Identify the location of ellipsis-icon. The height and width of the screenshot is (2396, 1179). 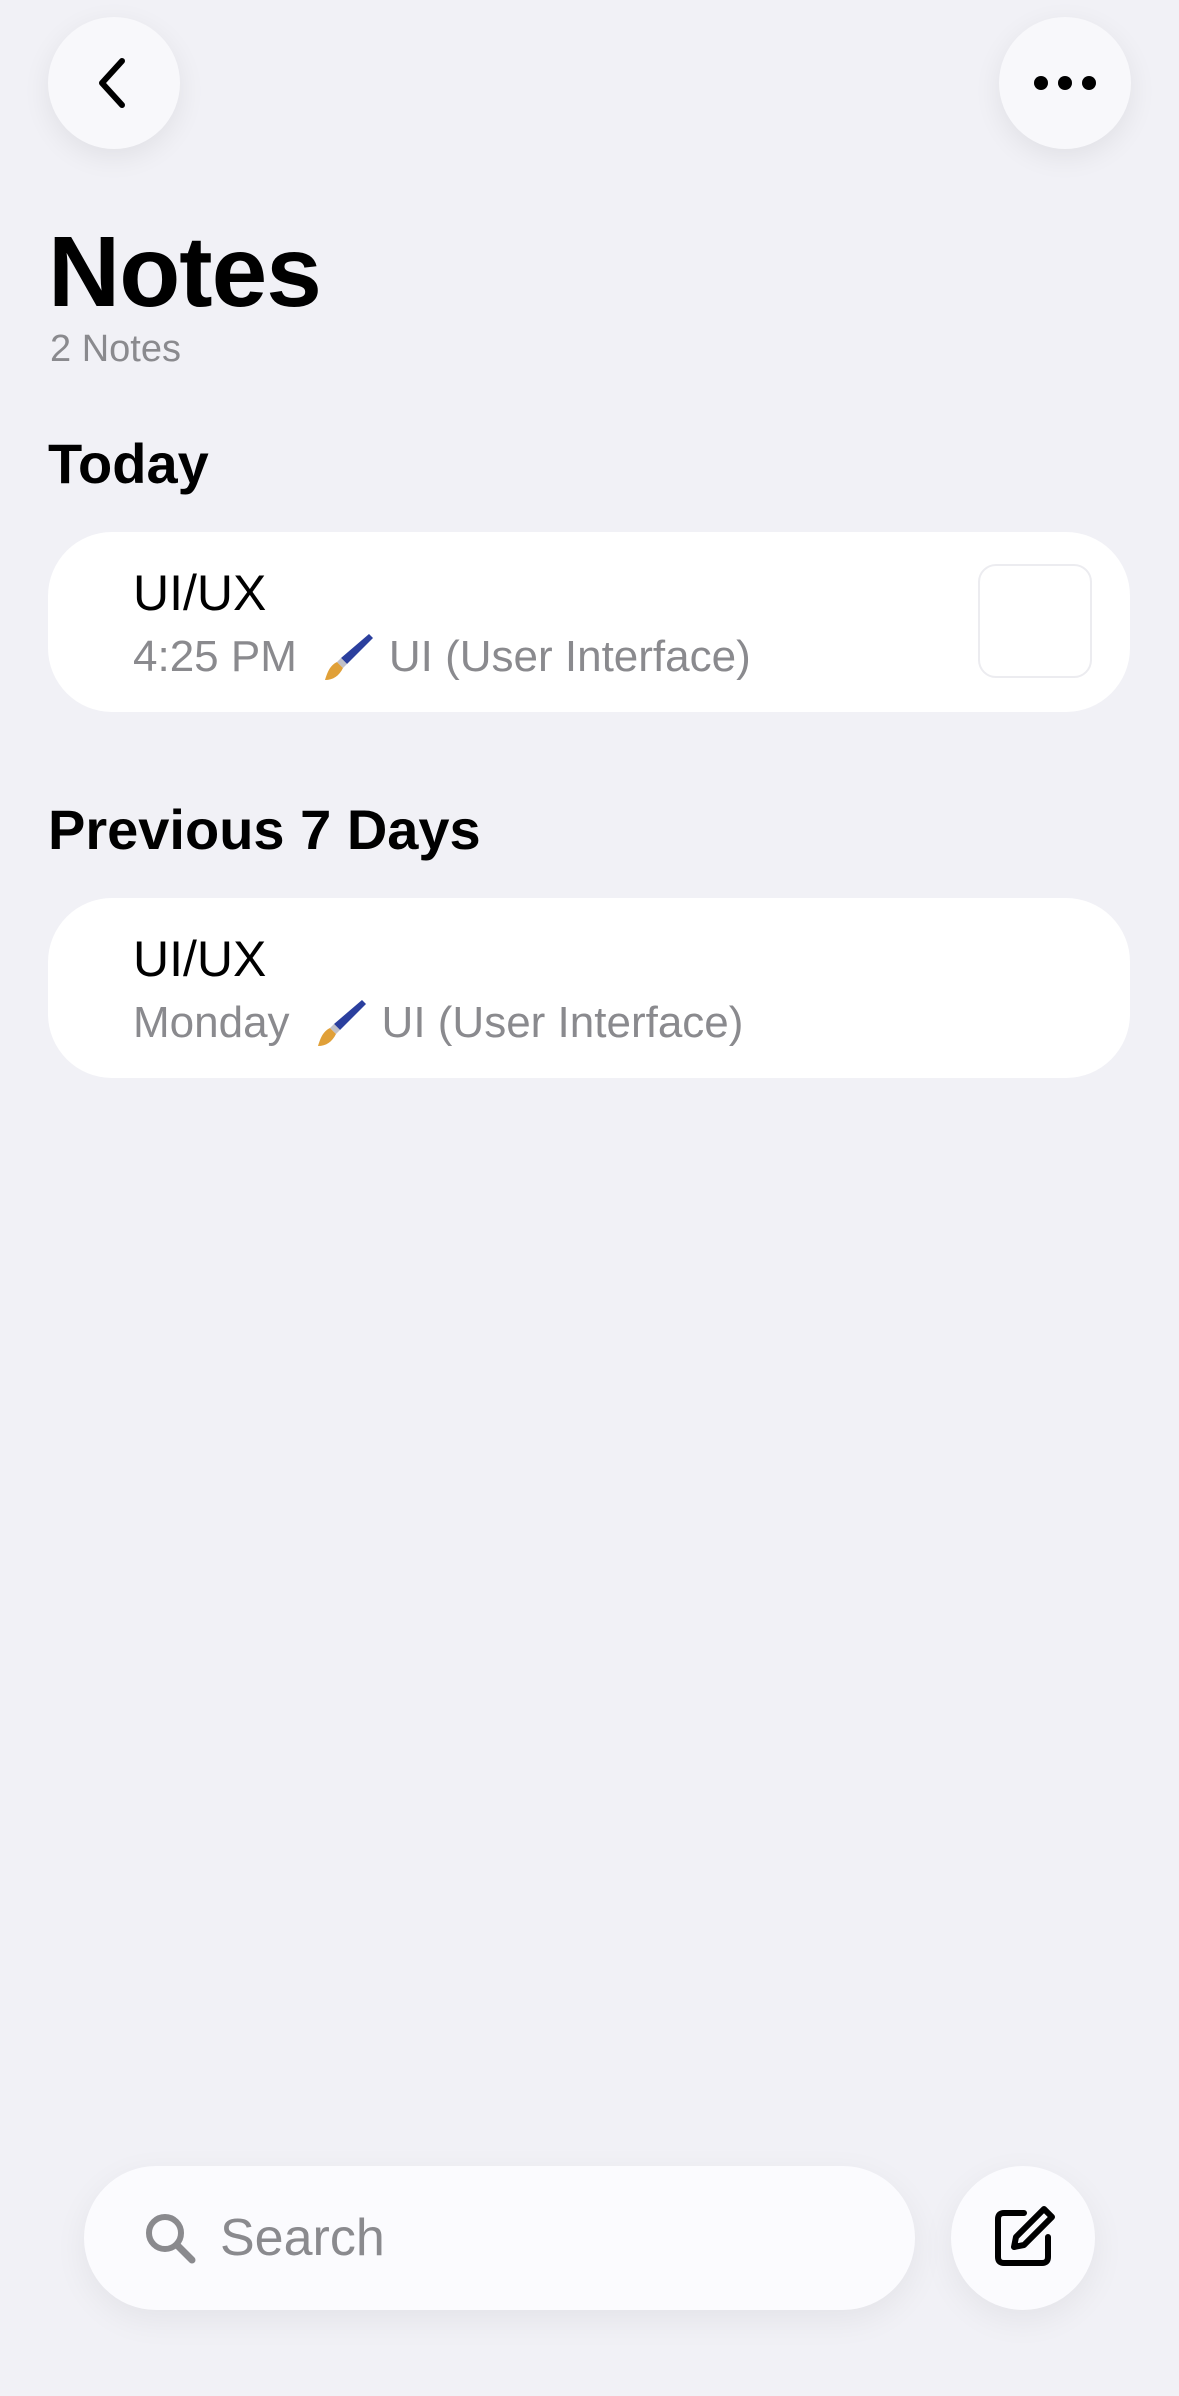
(1065, 83).